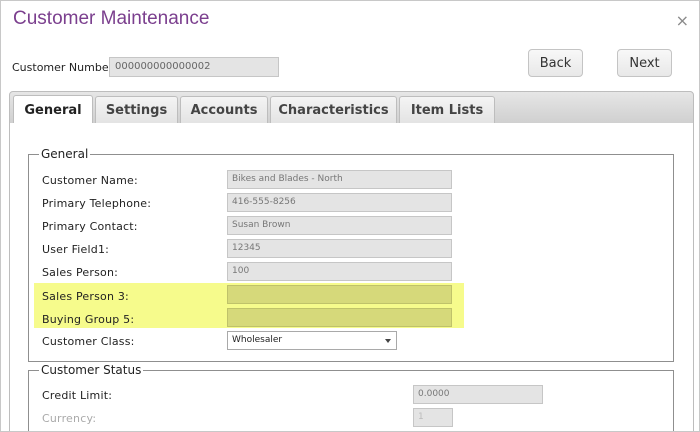 This screenshot has height=432, width=700. What do you see at coordinates (388, 341) in the screenshot?
I see `chevron-down-icon` at bounding box center [388, 341].